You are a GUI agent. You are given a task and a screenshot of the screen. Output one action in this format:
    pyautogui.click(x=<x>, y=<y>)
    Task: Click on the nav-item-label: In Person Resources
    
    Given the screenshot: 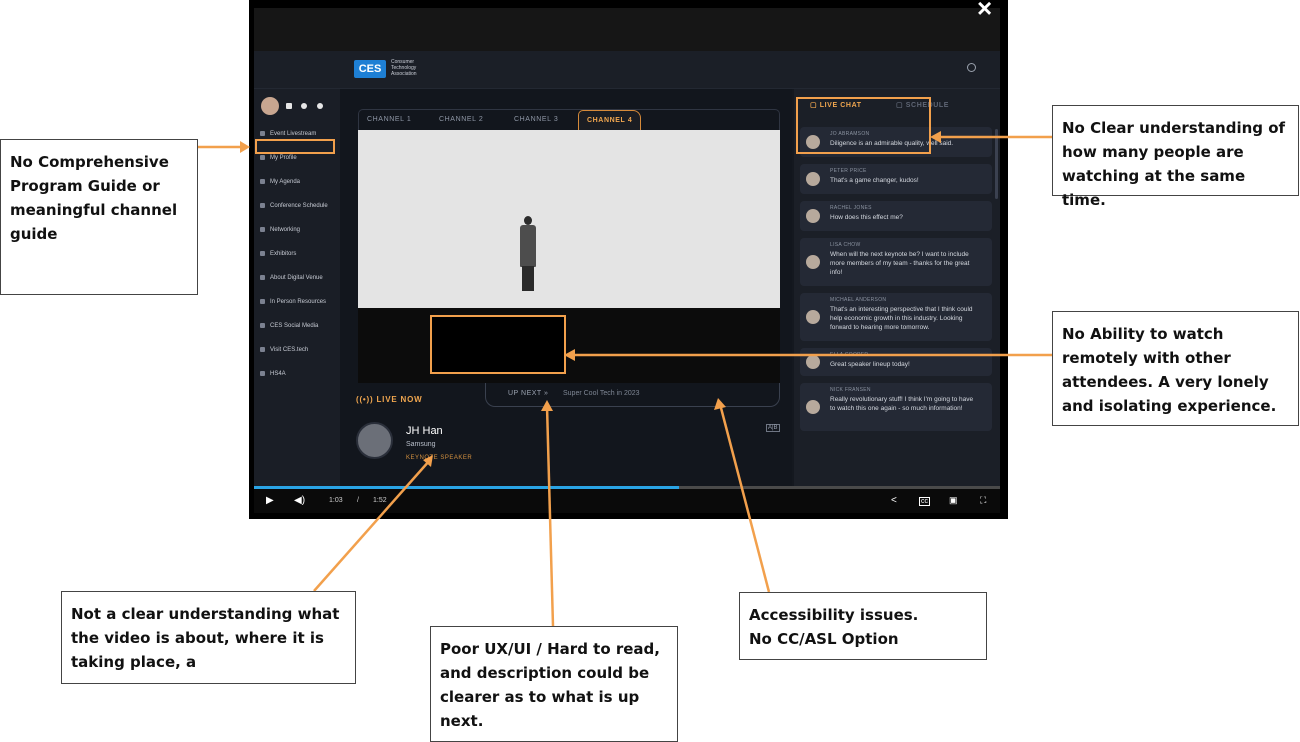 What is the action you would take?
    pyautogui.click(x=298, y=302)
    